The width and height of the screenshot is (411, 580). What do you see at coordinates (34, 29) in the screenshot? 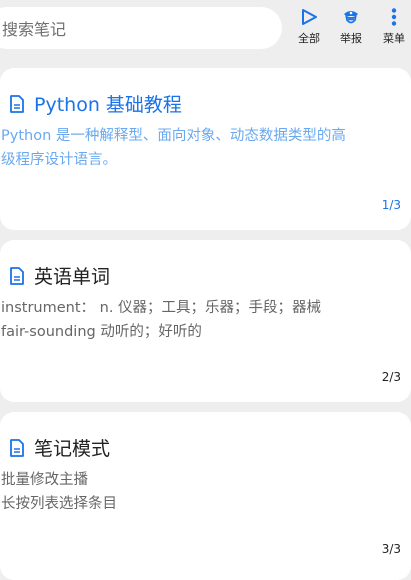
I see `search-placeholder: 搜索笔记` at bounding box center [34, 29].